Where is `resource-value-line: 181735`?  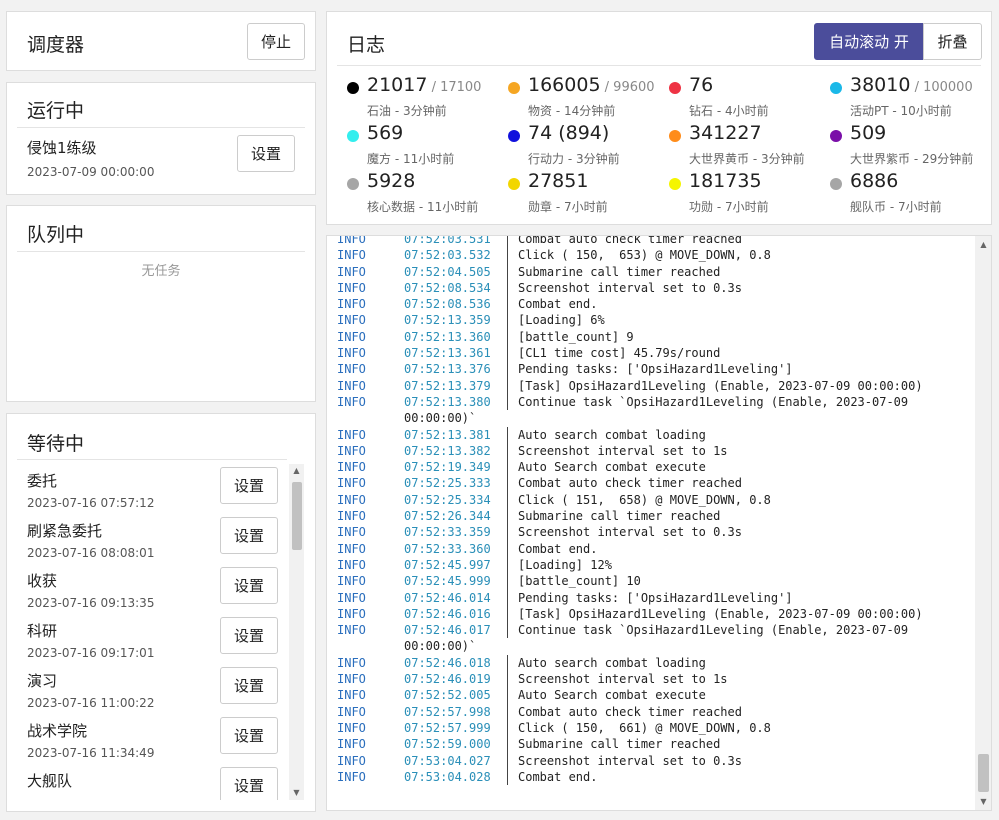 resource-value-line: 181735 is located at coordinates (725, 181).